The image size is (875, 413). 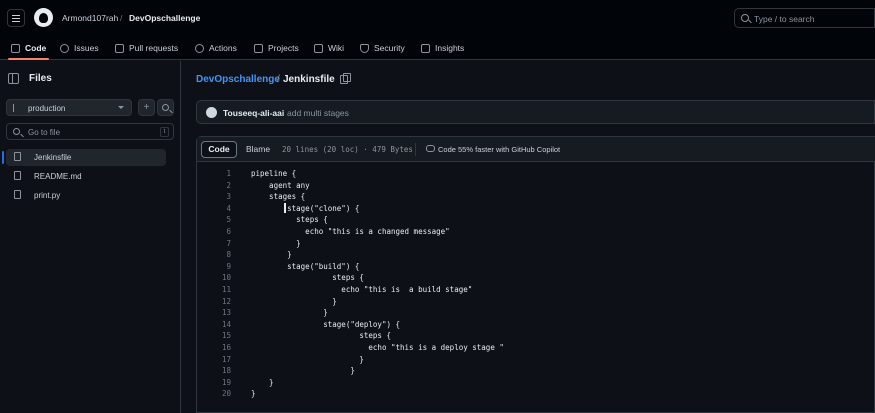 I want to click on branch-name: production, so click(x=47, y=108).